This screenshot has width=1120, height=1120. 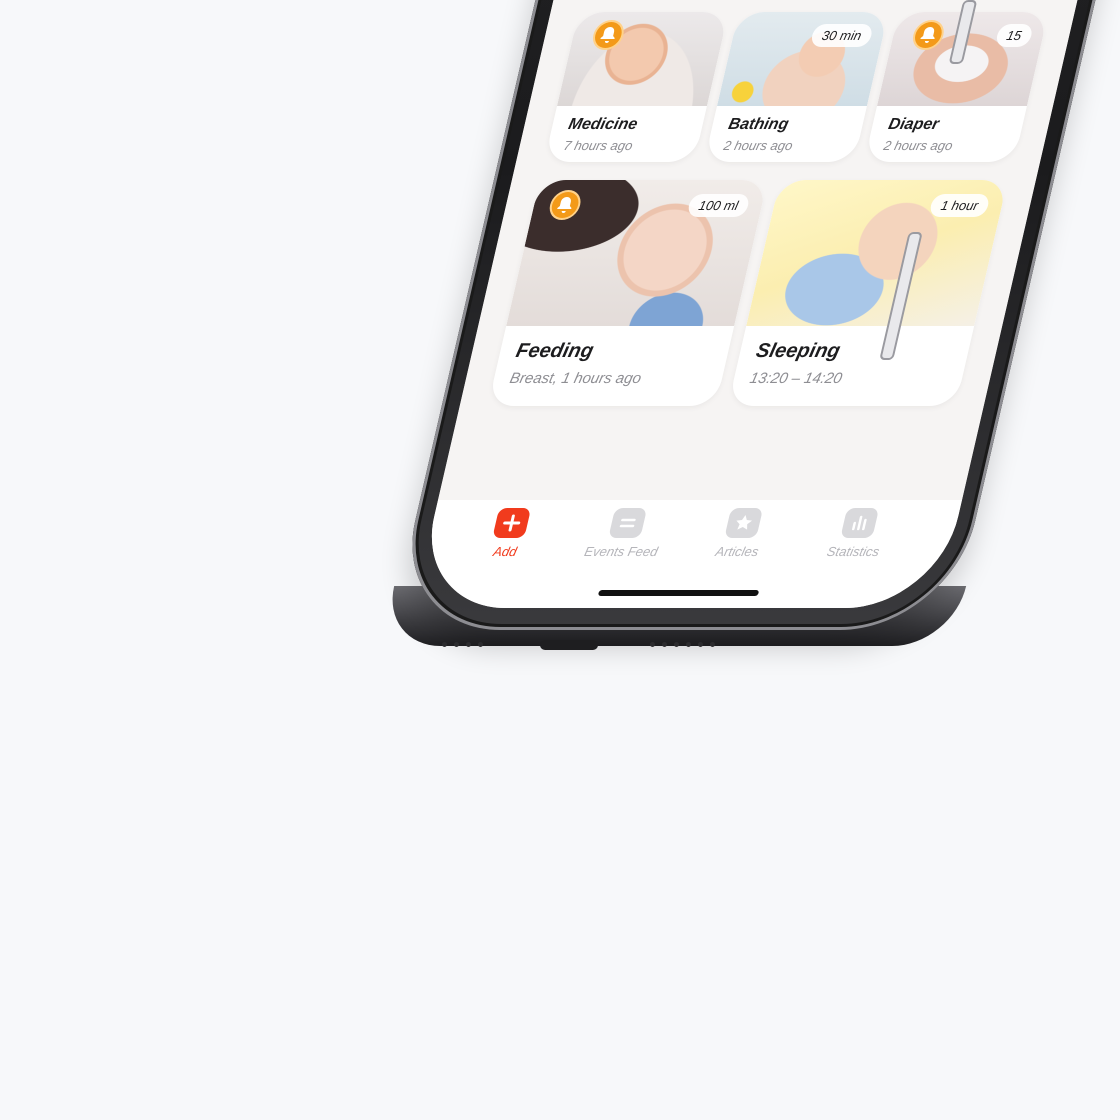 What do you see at coordinates (718, 205) in the screenshot?
I see `feeding-volume-badge: 100 ml` at bounding box center [718, 205].